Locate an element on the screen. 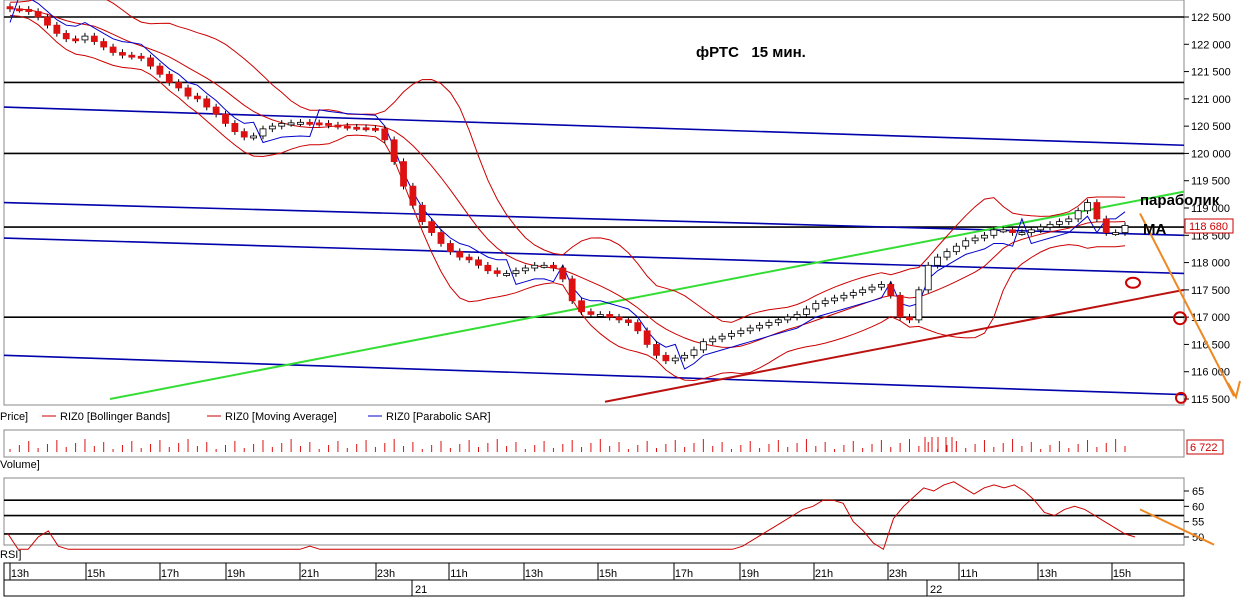 The height and width of the screenshot is (597, 1241). time-tick-label: 19h is located at coordinates (236, 574).